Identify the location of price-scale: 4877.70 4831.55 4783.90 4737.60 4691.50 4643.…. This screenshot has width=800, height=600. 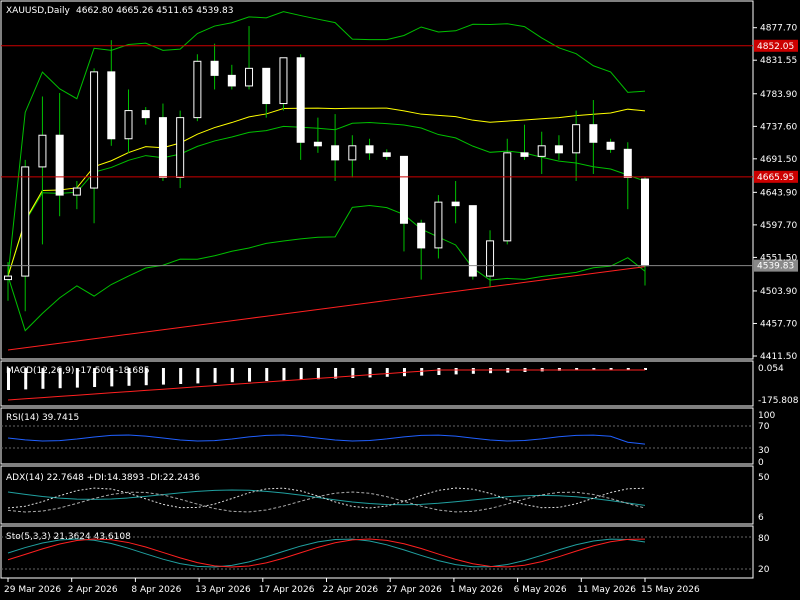
(775, 193).